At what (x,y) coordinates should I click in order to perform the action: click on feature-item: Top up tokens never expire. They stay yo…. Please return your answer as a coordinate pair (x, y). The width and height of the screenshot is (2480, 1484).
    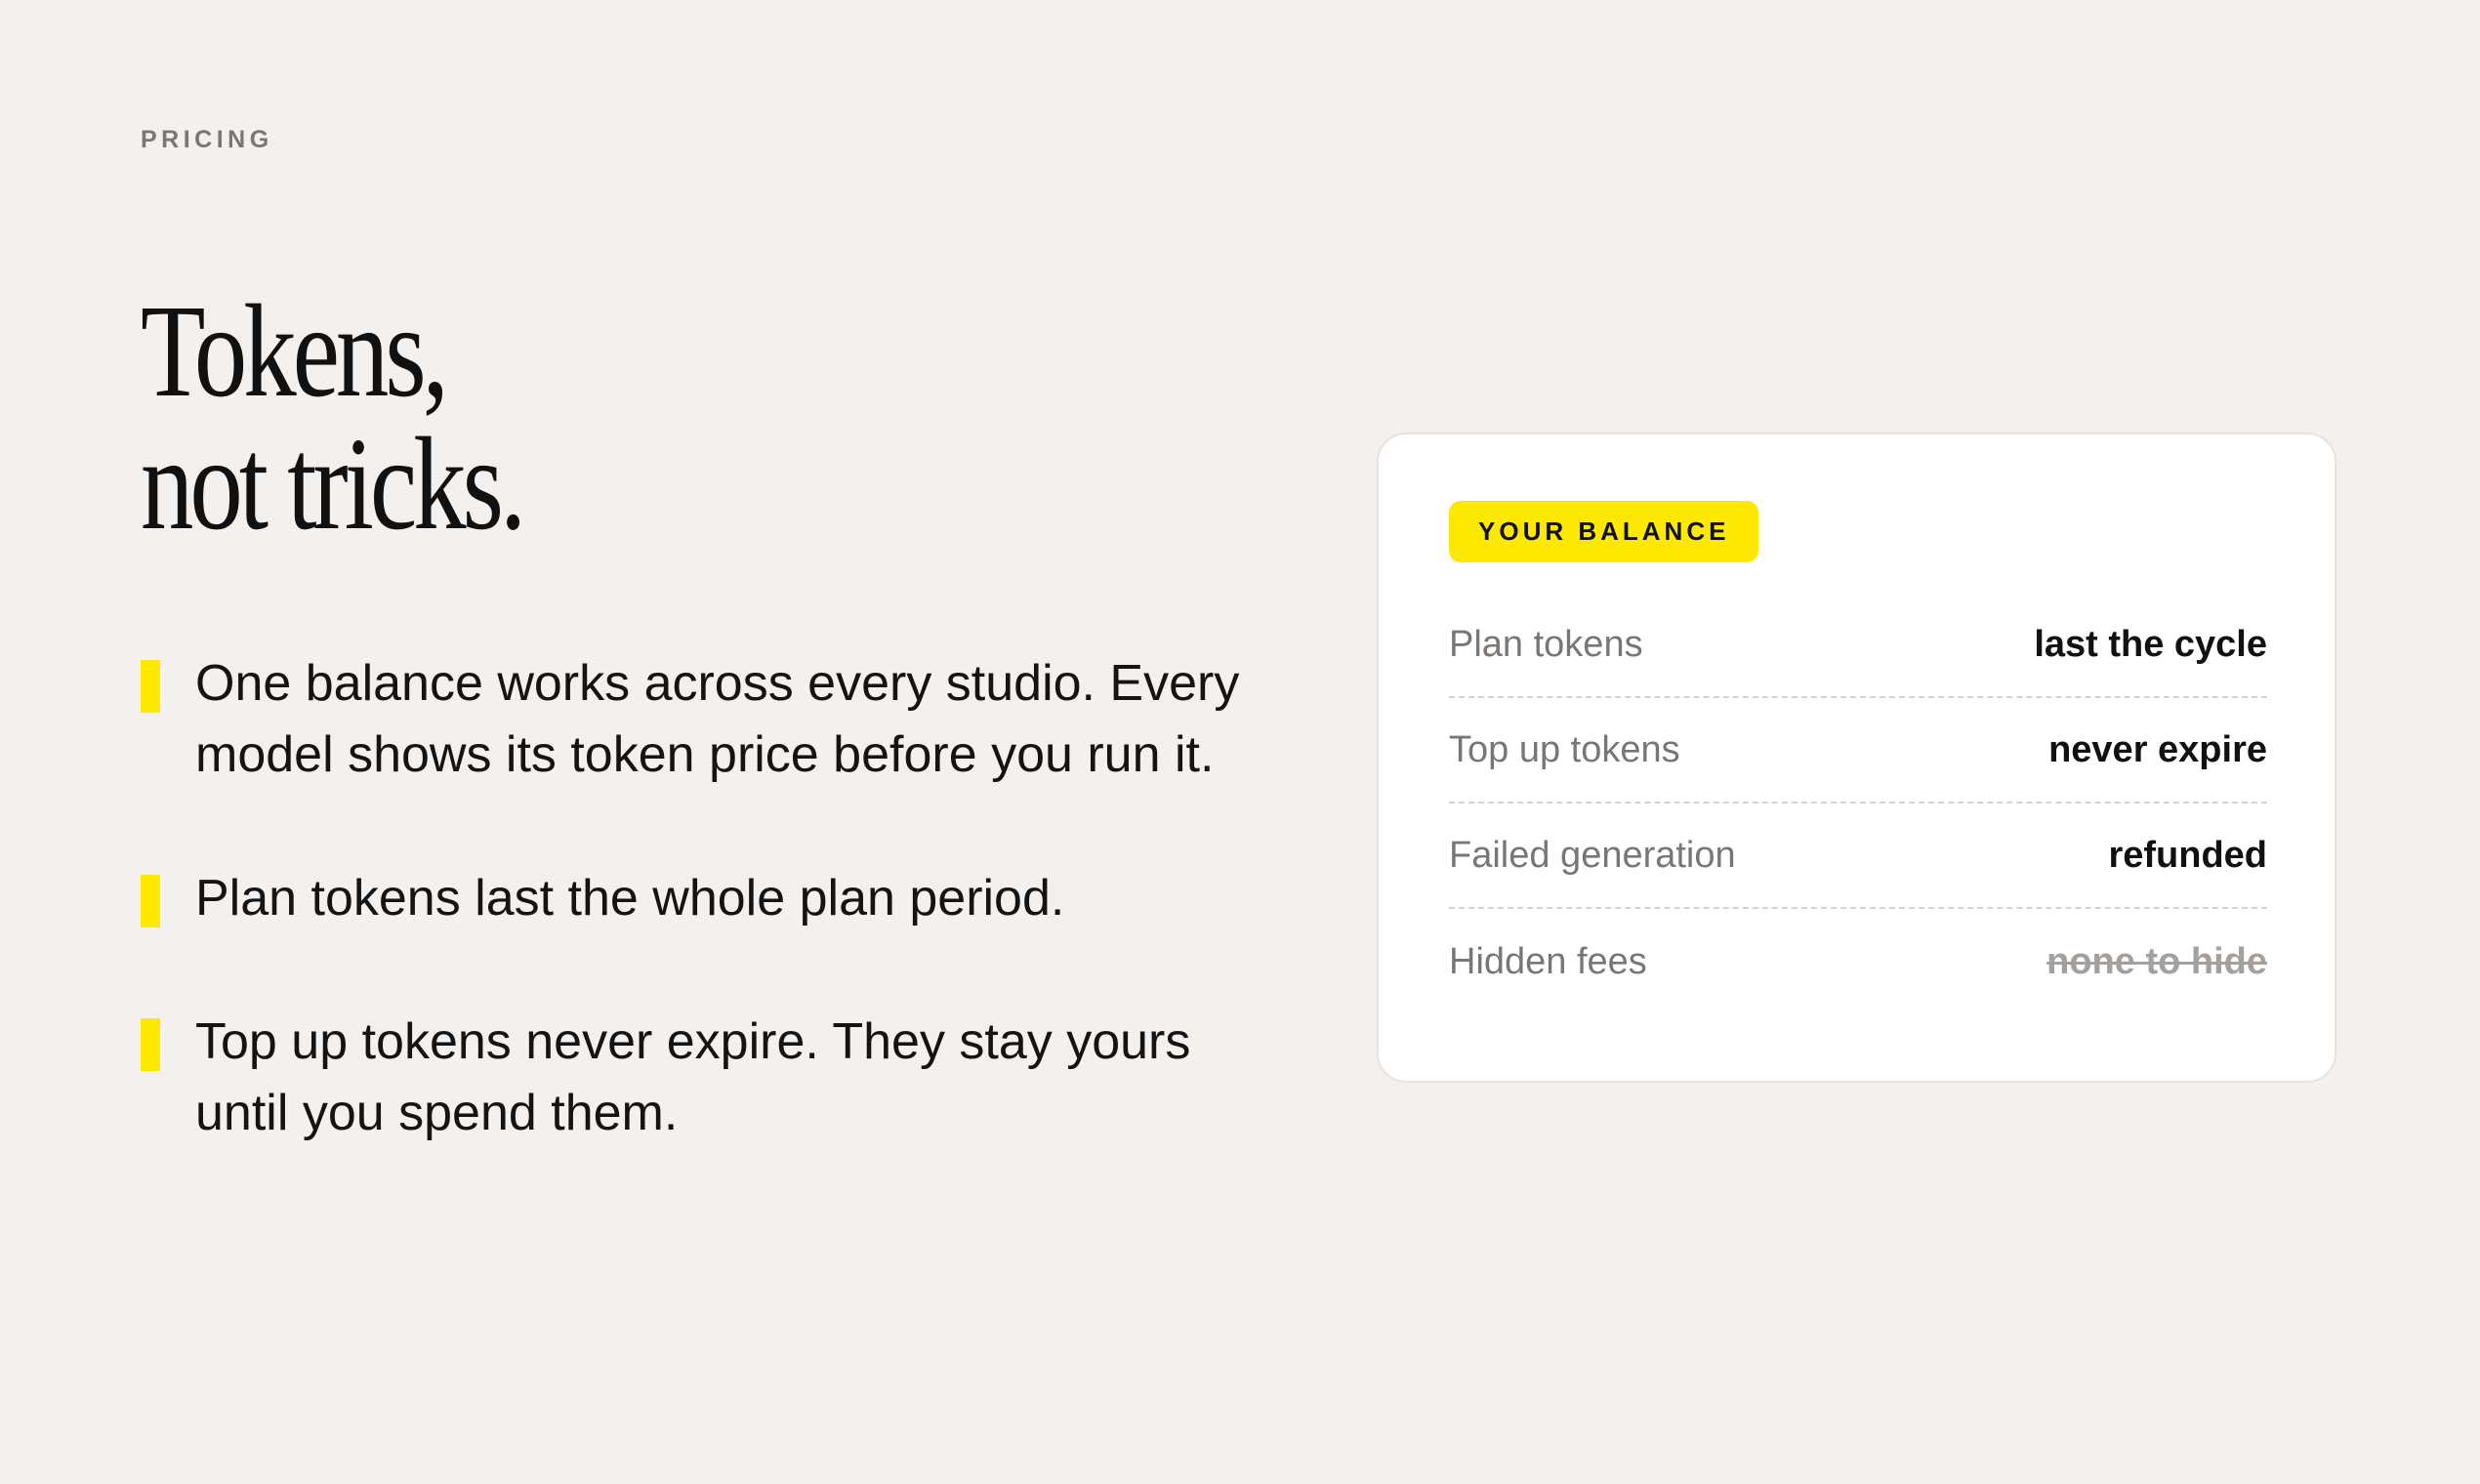
    Looking at the image, I should click on (692, 1078).